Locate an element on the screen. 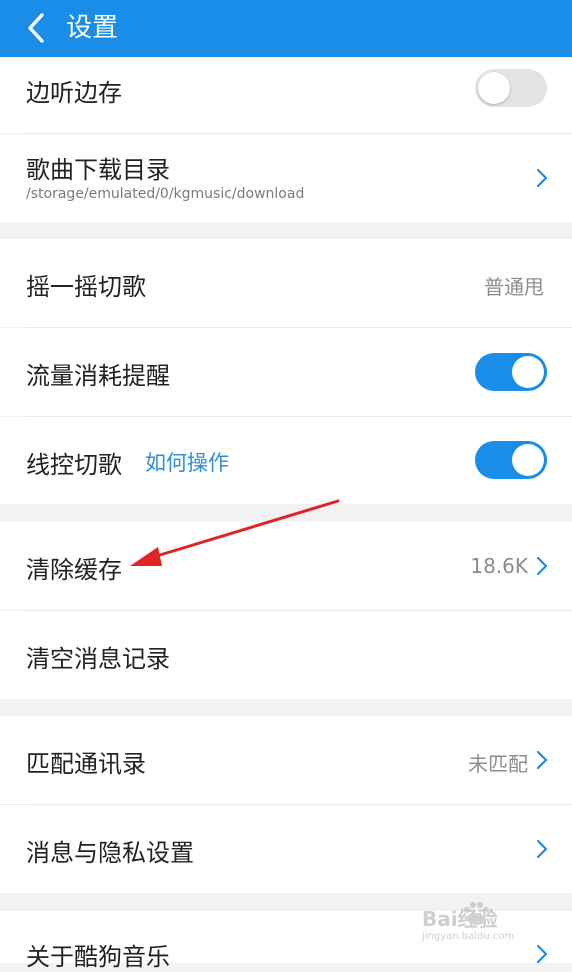  setting-label: 关于酷狗音乐 is located at coordinates (98, 957).